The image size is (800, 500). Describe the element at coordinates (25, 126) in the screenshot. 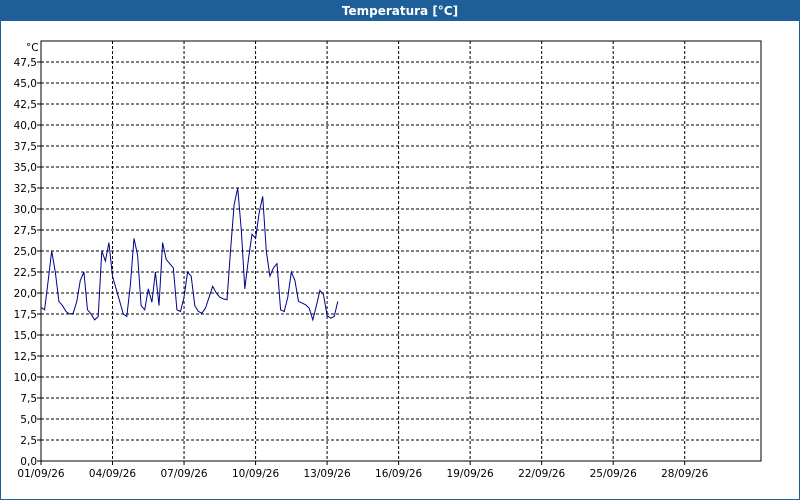

I see `y-tick-label: 40,0` at that location.